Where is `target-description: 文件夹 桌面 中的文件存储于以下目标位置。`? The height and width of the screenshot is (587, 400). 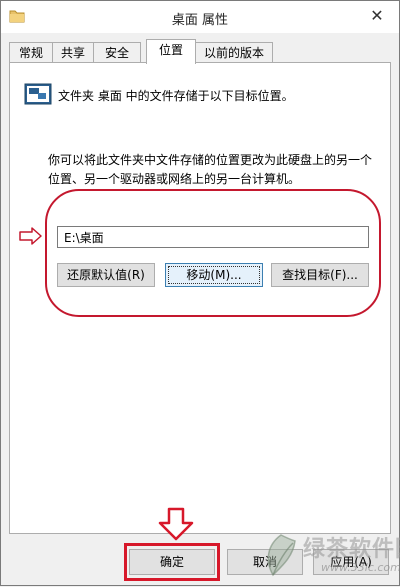 target-description: 文件夹 桌面 中的文件存储于以下目标位置。 is located at coordinates (176, 96).